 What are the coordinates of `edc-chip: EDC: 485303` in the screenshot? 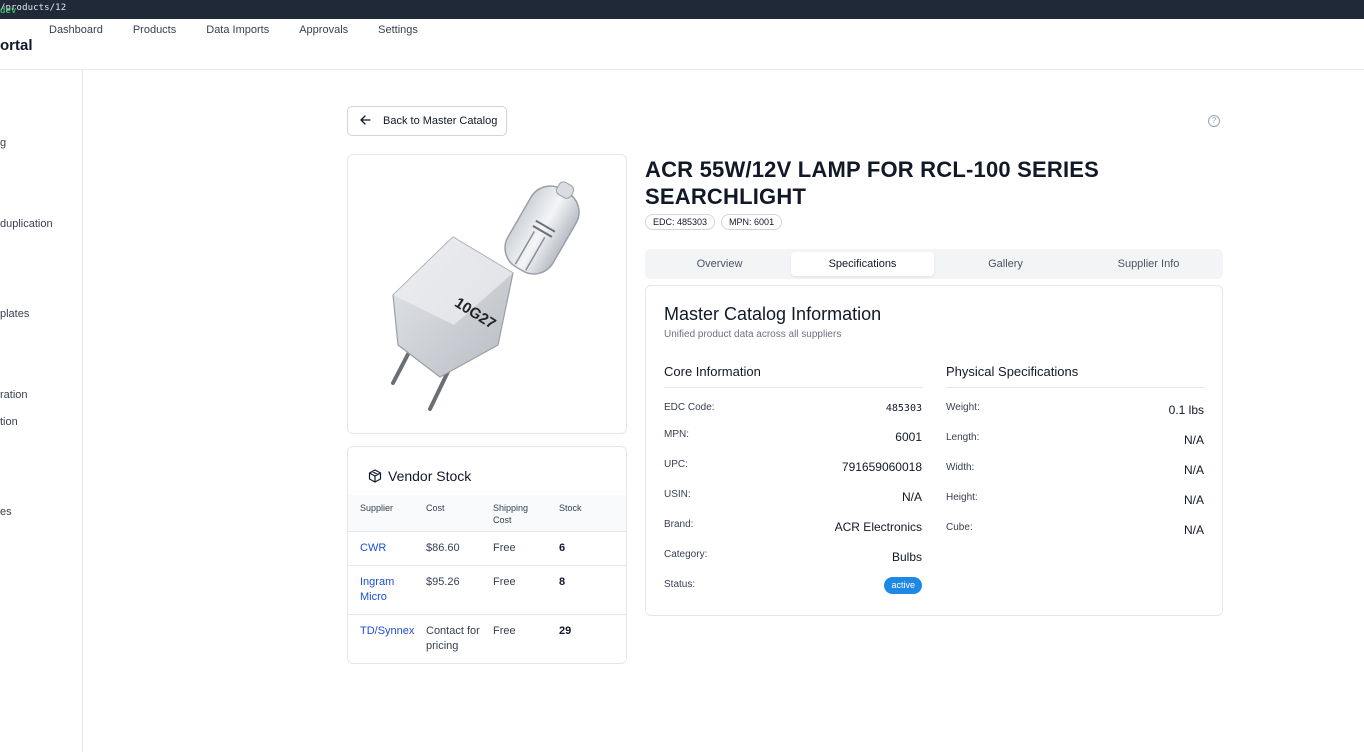 It's located at (680, 222).